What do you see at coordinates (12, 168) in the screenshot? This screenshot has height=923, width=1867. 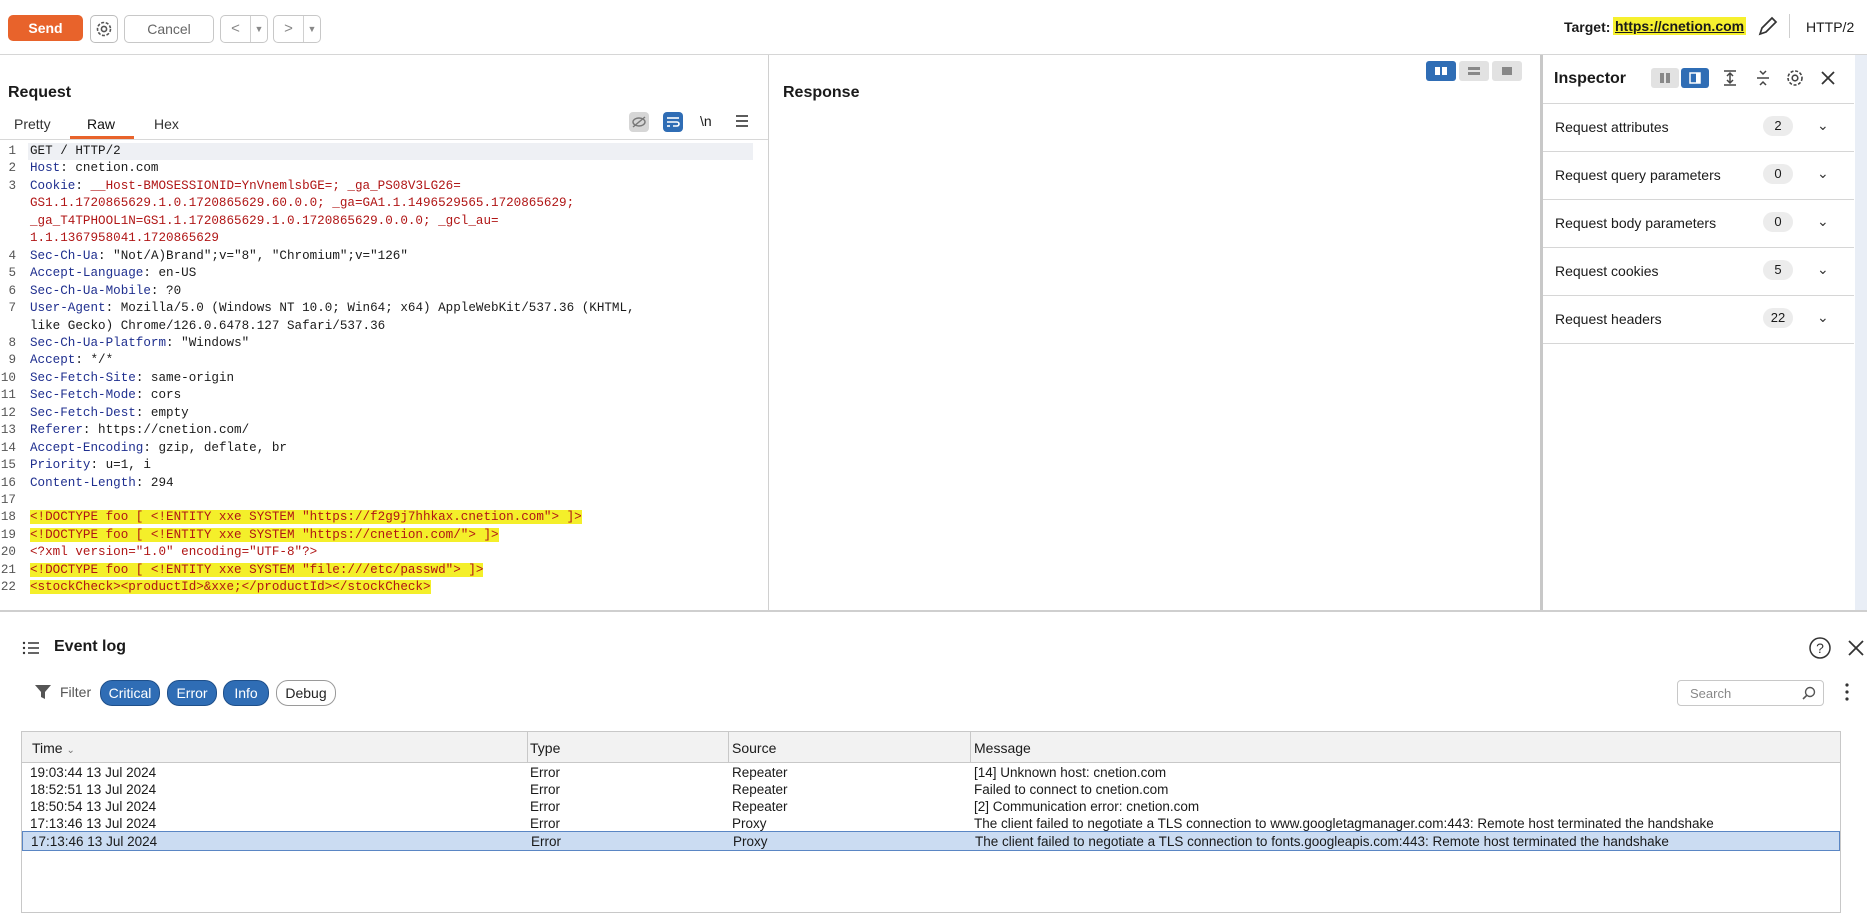 I see `line-number: 2` at bounding box center [12, 168].